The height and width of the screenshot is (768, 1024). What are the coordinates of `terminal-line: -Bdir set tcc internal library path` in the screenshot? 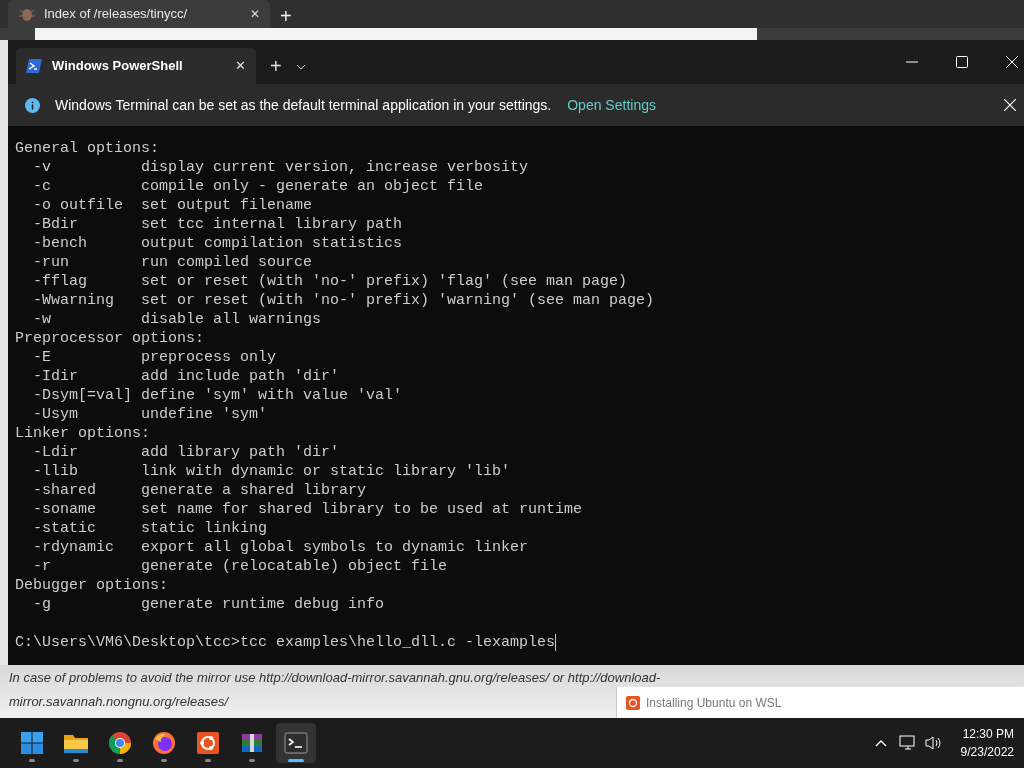 It's located at (217, 224).